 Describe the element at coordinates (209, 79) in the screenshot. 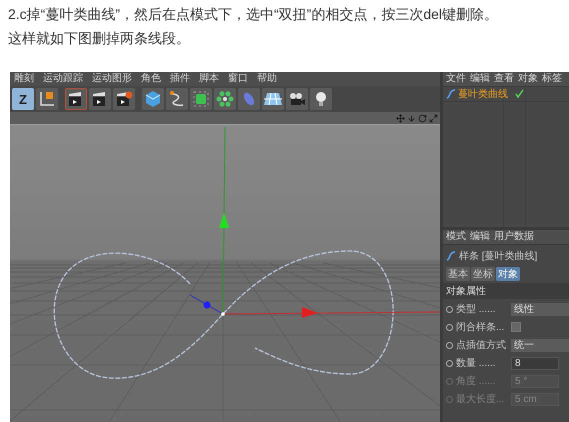

I see `menu-item: 脚本` at that location.